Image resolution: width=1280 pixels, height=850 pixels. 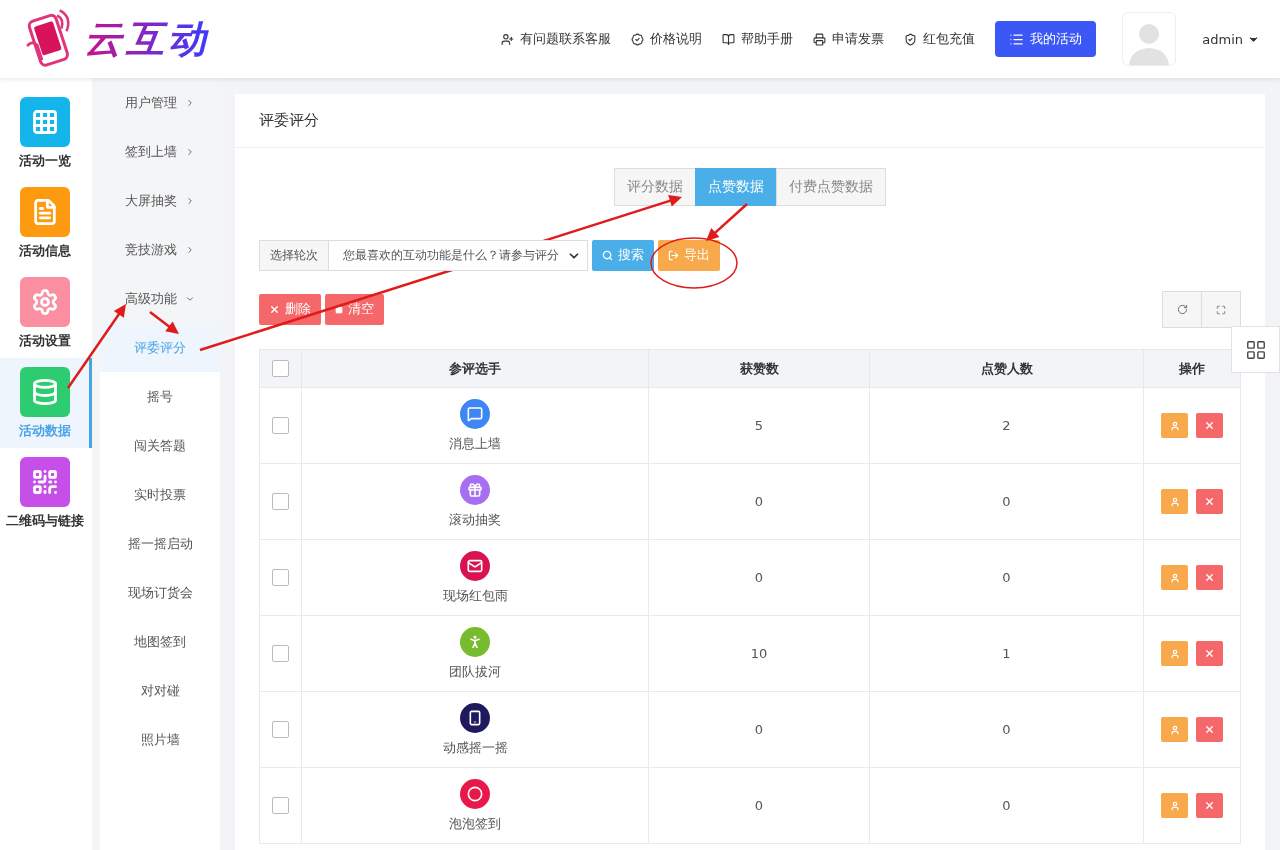 I want to click on grid-menu-button, so click(x=1255, y=349).